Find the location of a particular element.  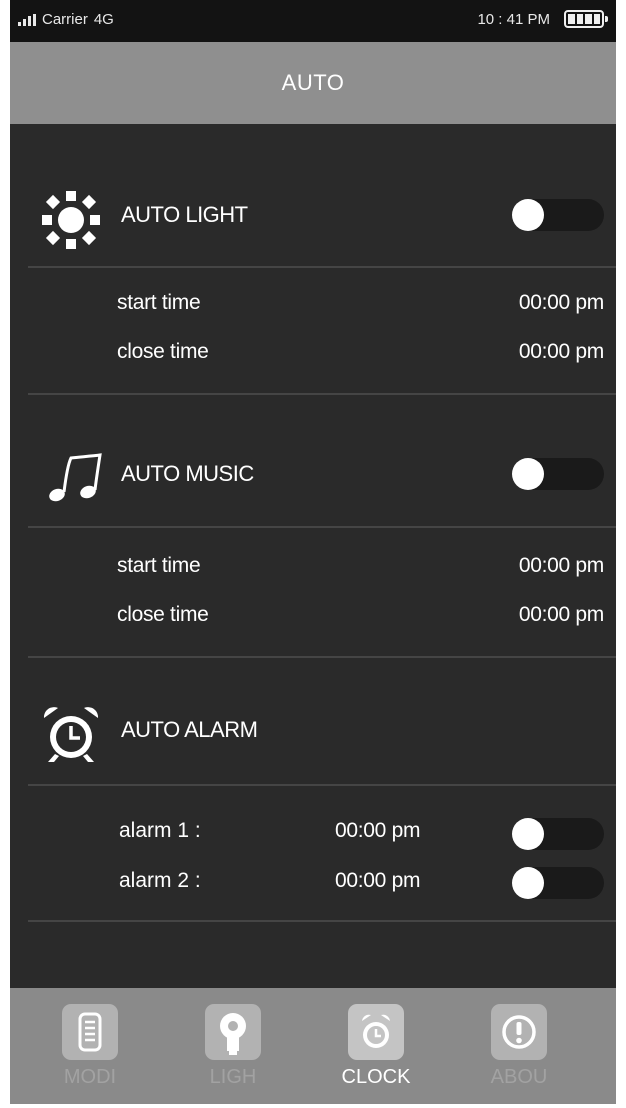

auto-alarm-header: AUTO ALARM is located at coordinates (313, 730).